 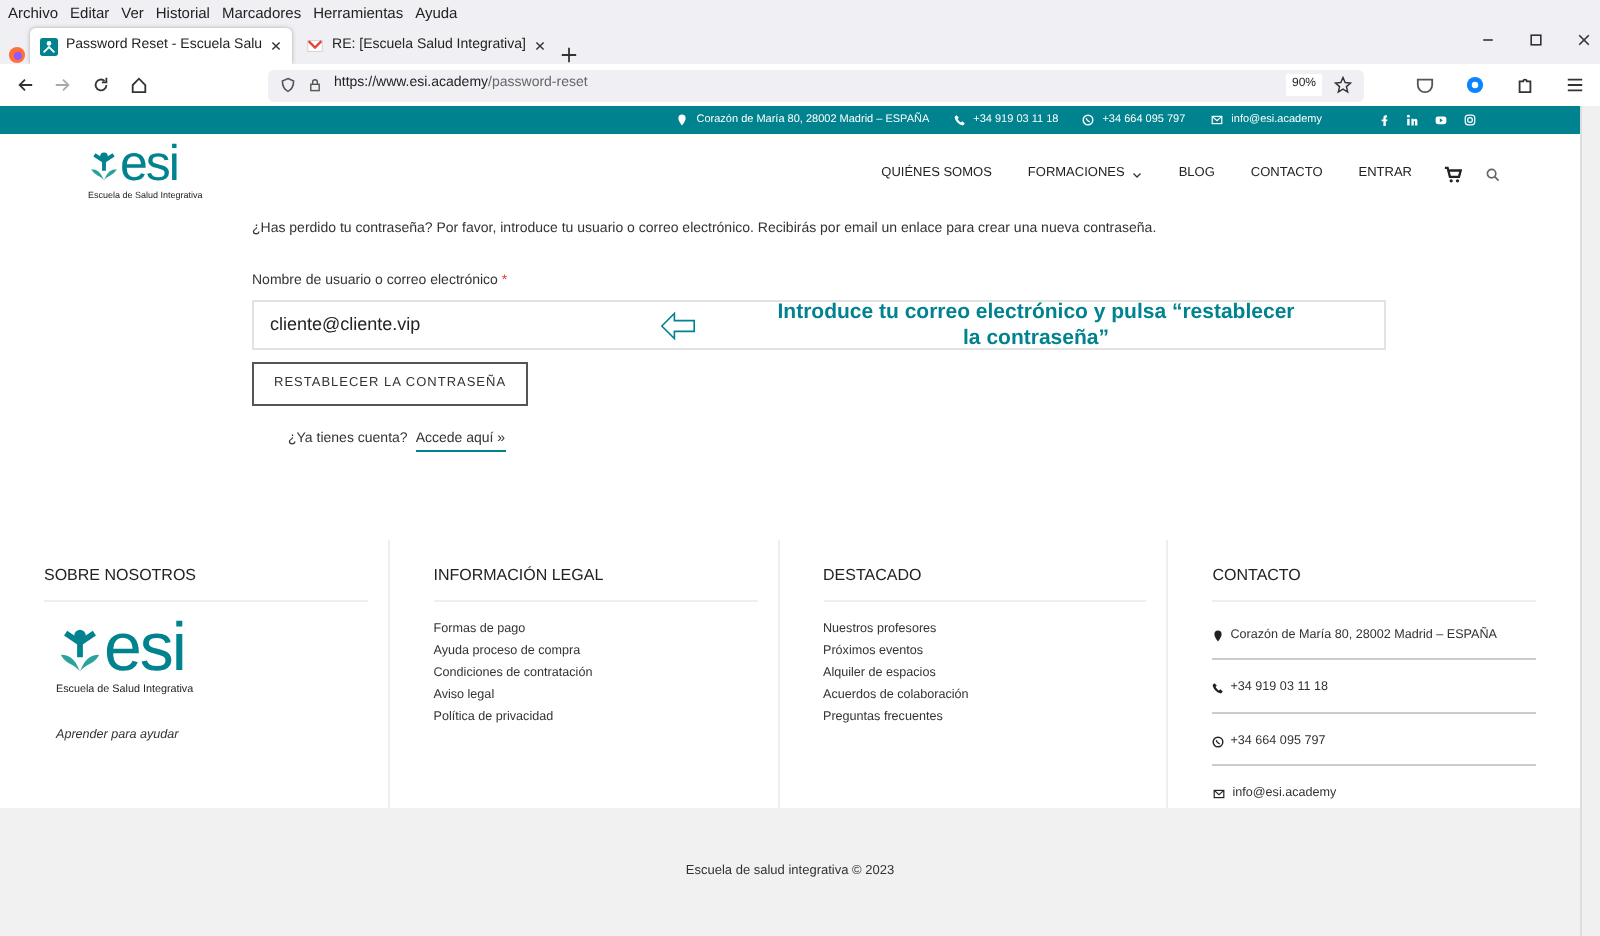 What do you see at coordinates (1412, 120) in the screenshot?
I see `linkedin-in-icon` at bounding box center [1412, 120].